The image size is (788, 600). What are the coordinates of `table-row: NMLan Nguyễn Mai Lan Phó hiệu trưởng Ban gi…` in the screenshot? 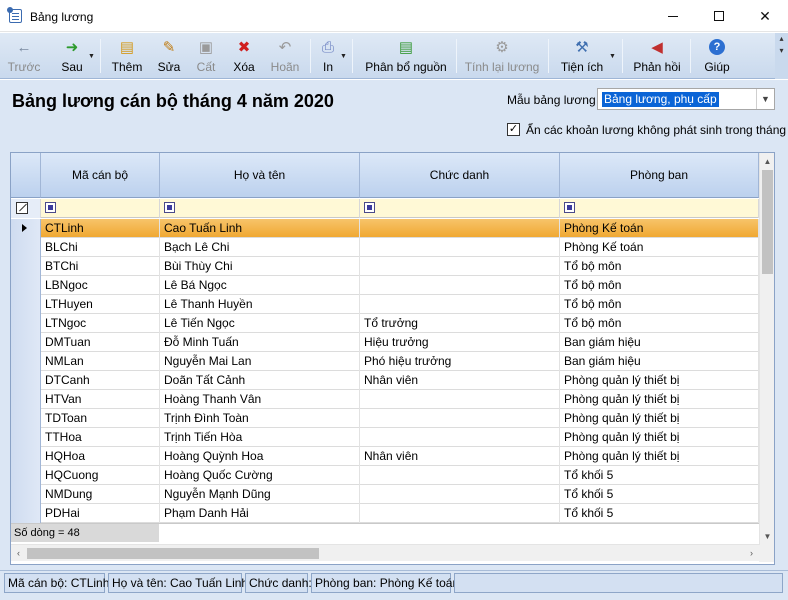 It's located at (385, 361).